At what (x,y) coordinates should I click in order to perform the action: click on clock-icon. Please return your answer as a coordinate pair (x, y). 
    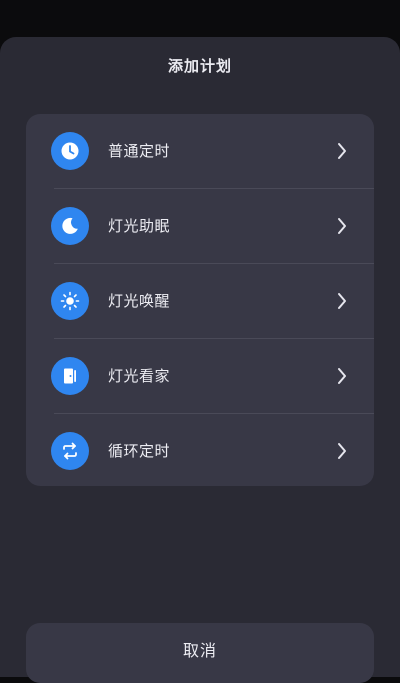
    Looking at the image, I should click on (70, 151).